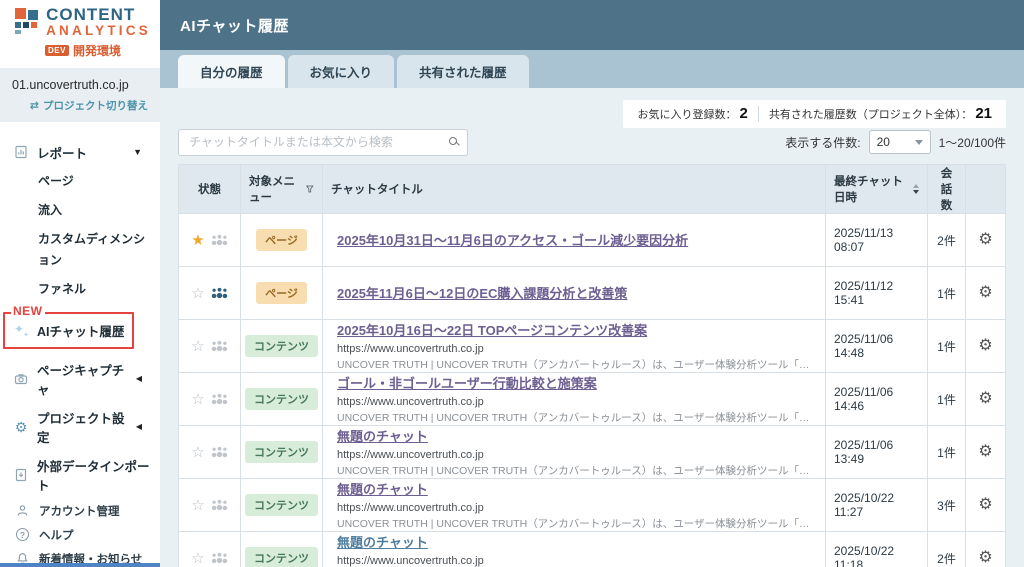 This screenshot has height=567, width=1024. Describe the element at coordinates (34, 105) in the screenshot. I see `swap-icon: ⇄` at that location.